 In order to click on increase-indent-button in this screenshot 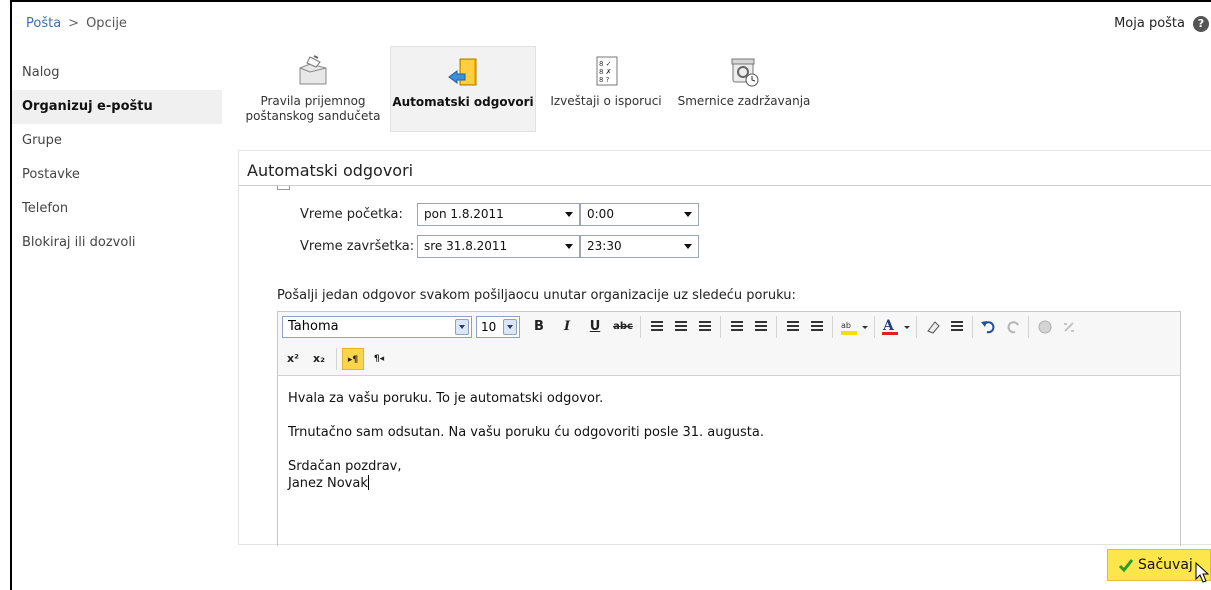, I will do `click(817, 327)`.